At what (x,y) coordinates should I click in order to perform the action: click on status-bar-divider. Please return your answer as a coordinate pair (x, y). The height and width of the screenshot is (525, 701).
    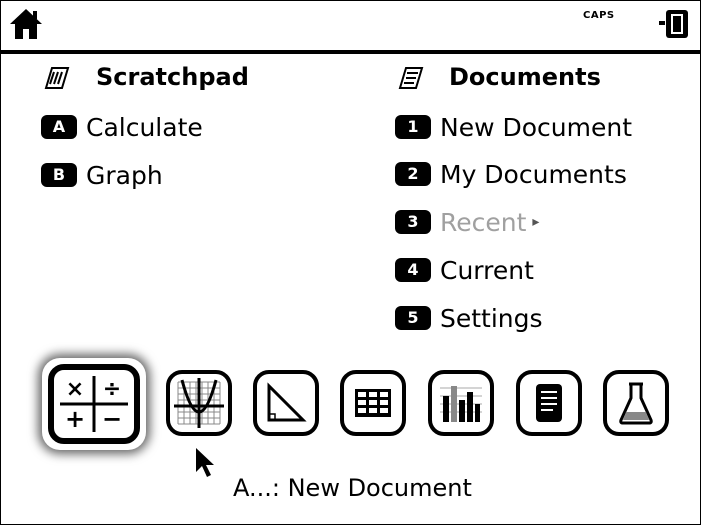
    Looking at the image, I should click on (350, 52).